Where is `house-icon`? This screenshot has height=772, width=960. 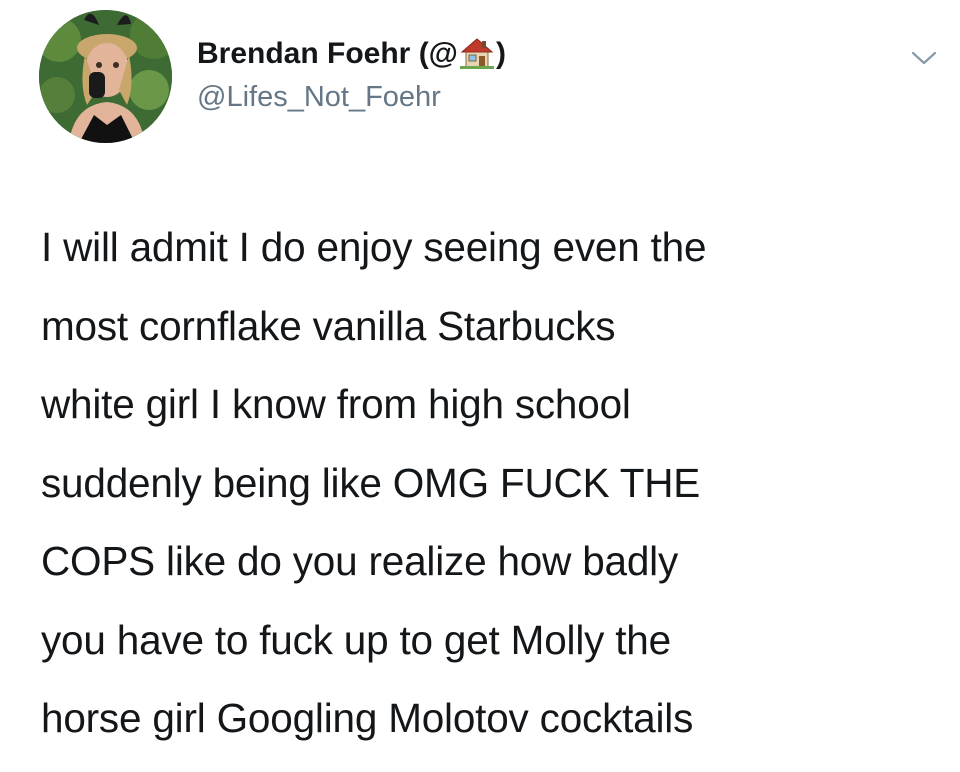
house-icon is located at coordinates (476, 53).